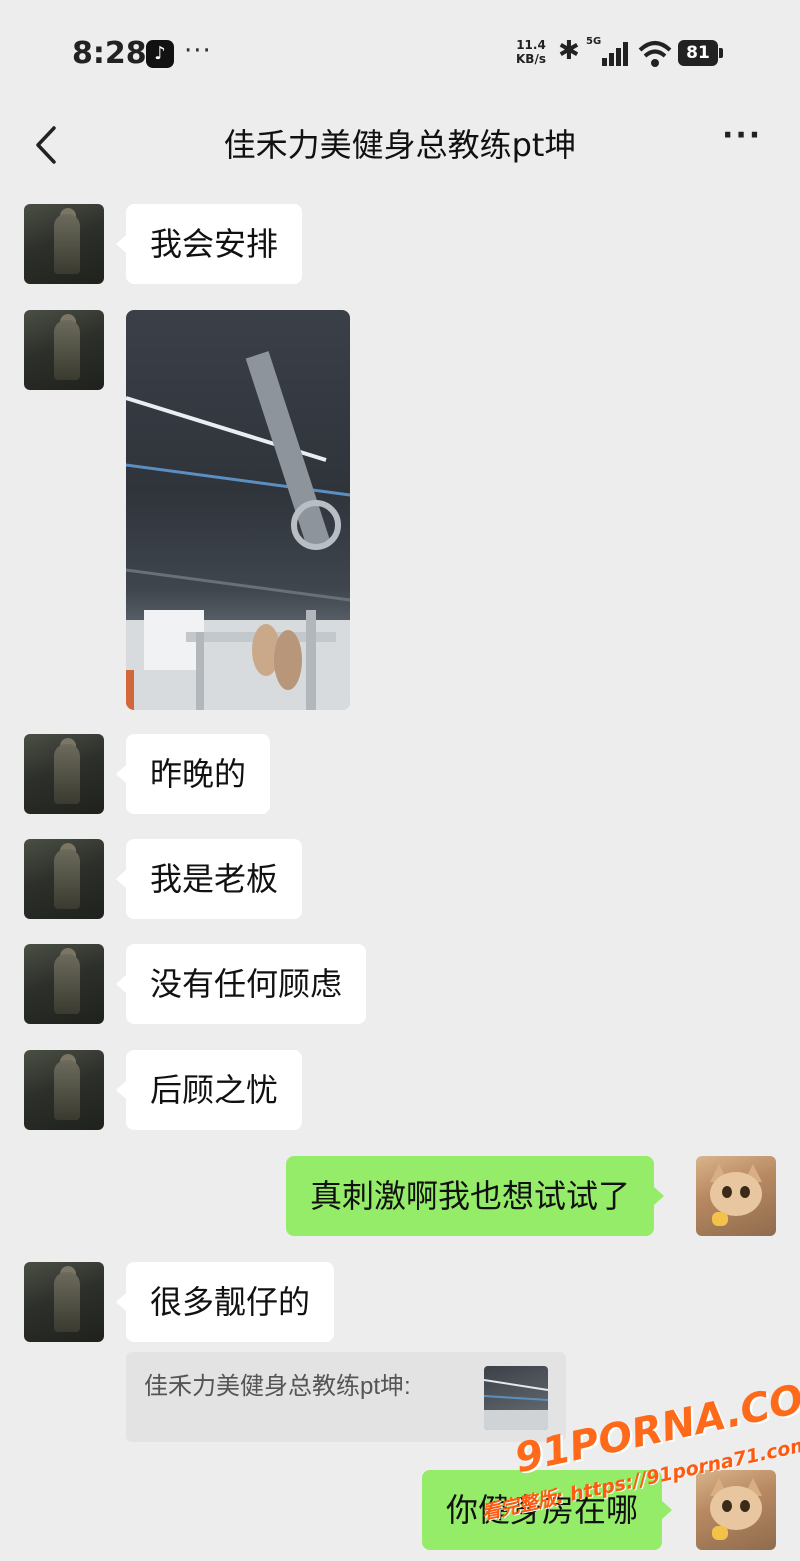 The width and height of the screenshot is (800, 1561). I want to click on quote-sender: 佳禾力美健身总教练pt坤:, so click(277, 1386).